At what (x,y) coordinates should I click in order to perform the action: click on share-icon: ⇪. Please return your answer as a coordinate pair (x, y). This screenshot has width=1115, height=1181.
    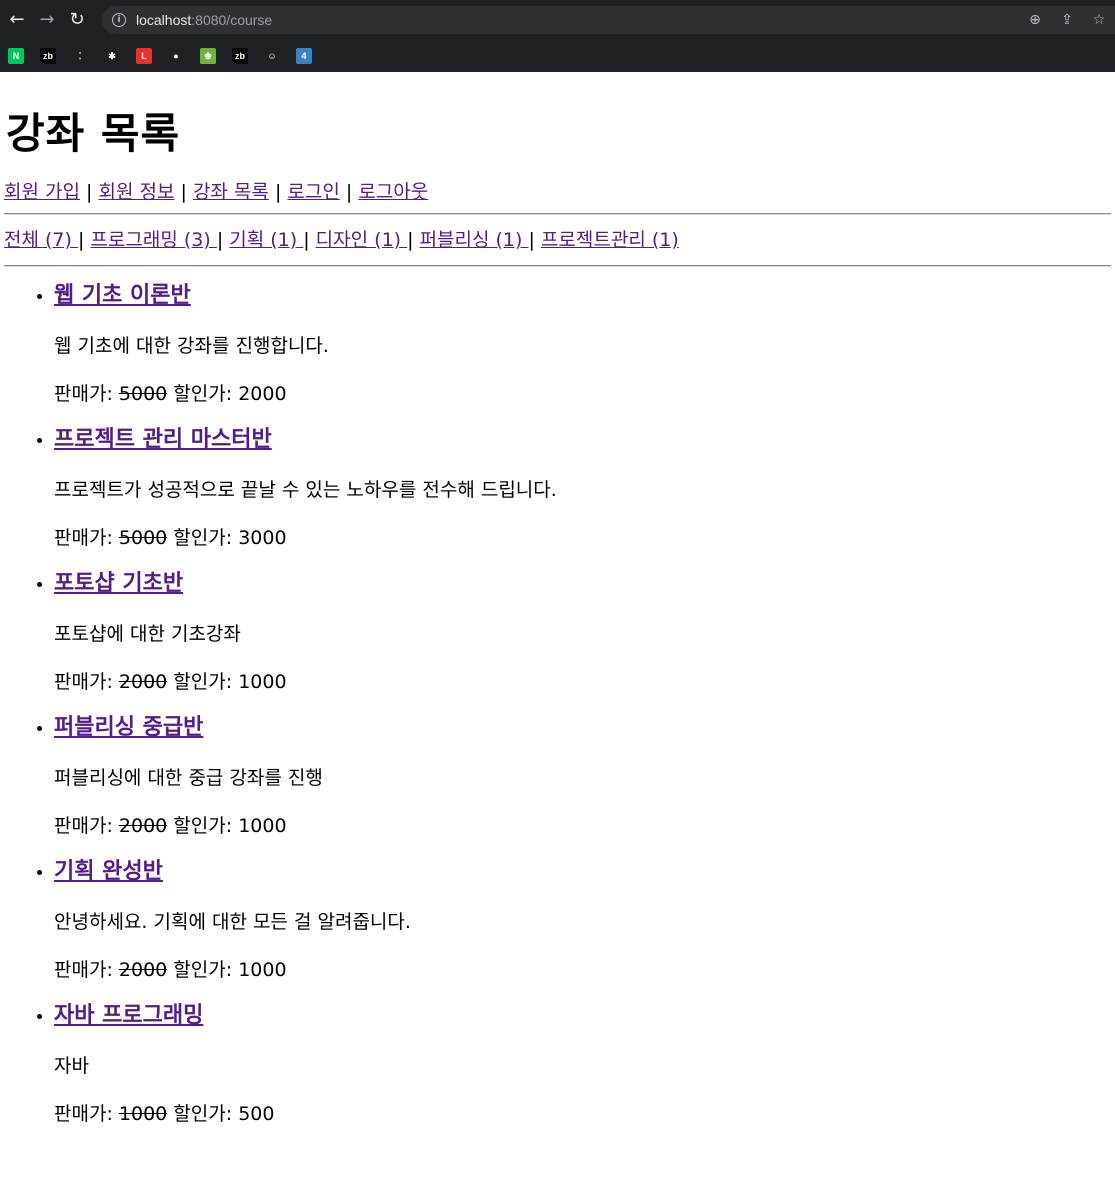
    Looking at the image, I should click on (1067, 20).